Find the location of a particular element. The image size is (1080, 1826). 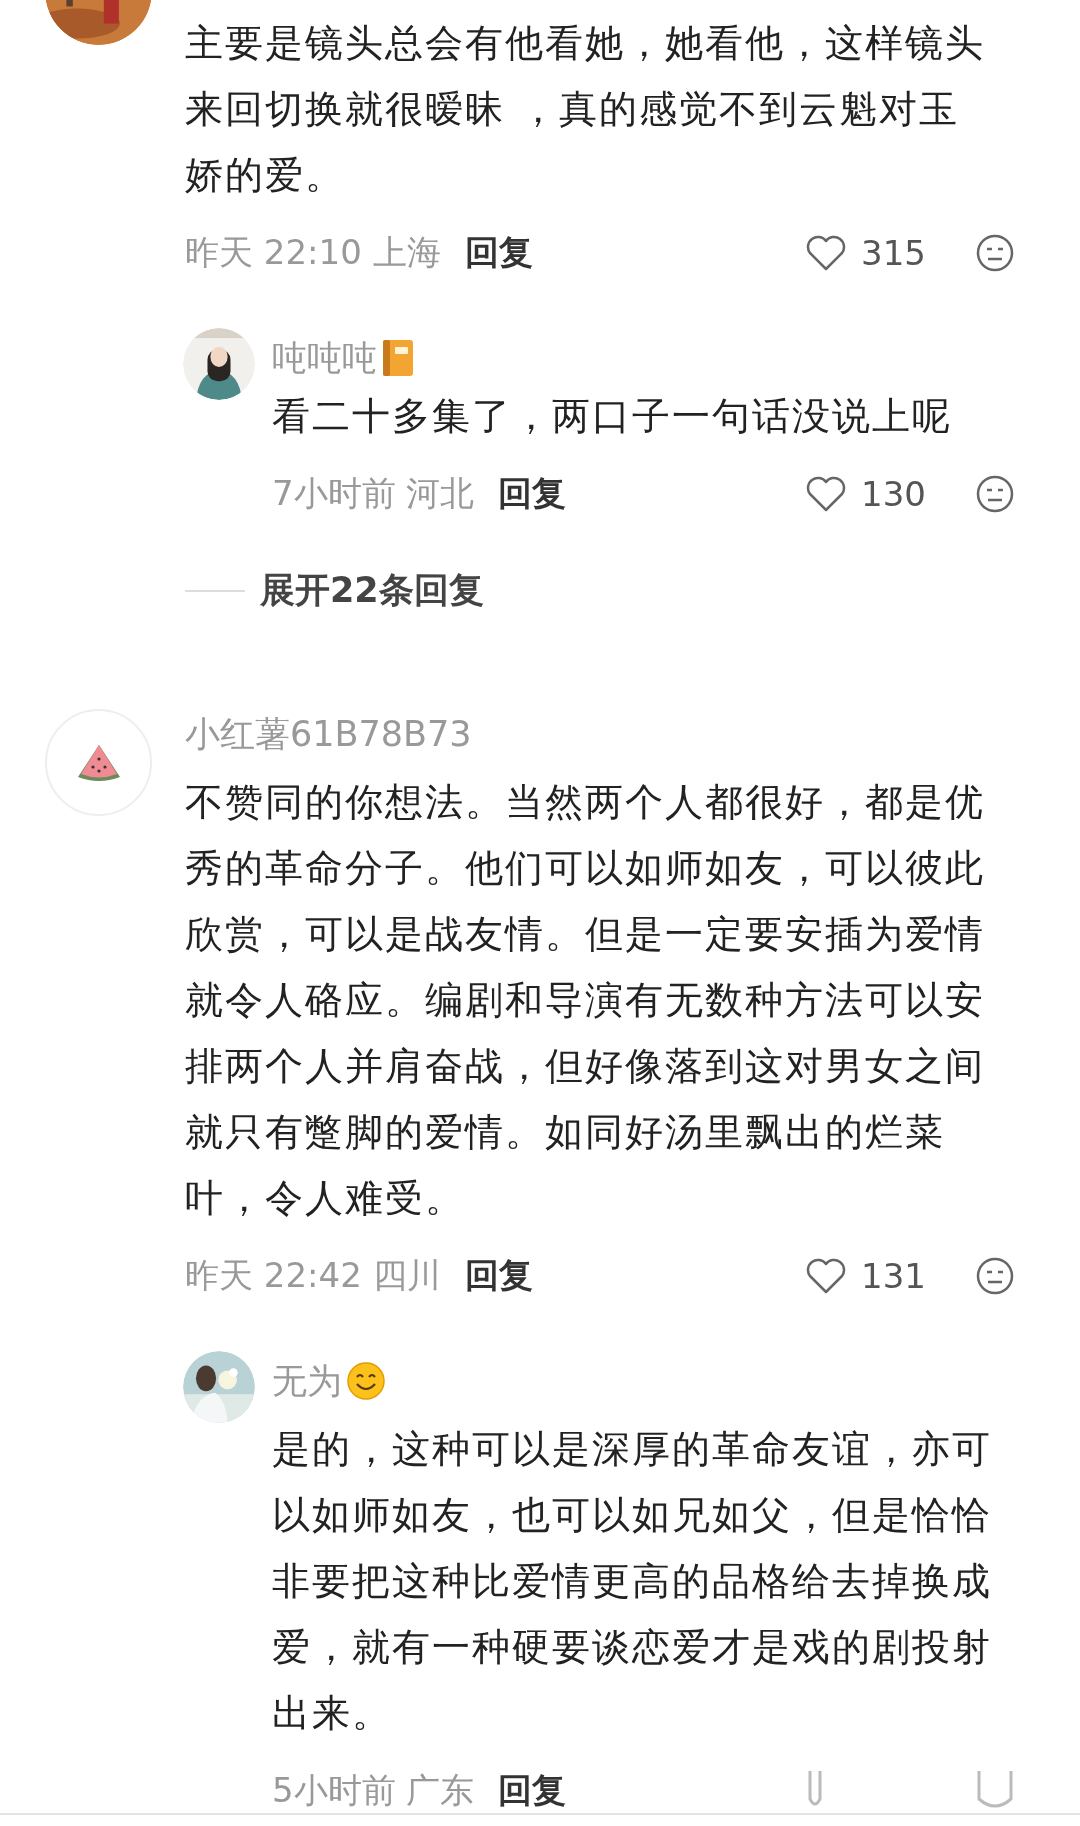

expand-replies-link: 展开22条回复 is located at coordinates (372, 590).